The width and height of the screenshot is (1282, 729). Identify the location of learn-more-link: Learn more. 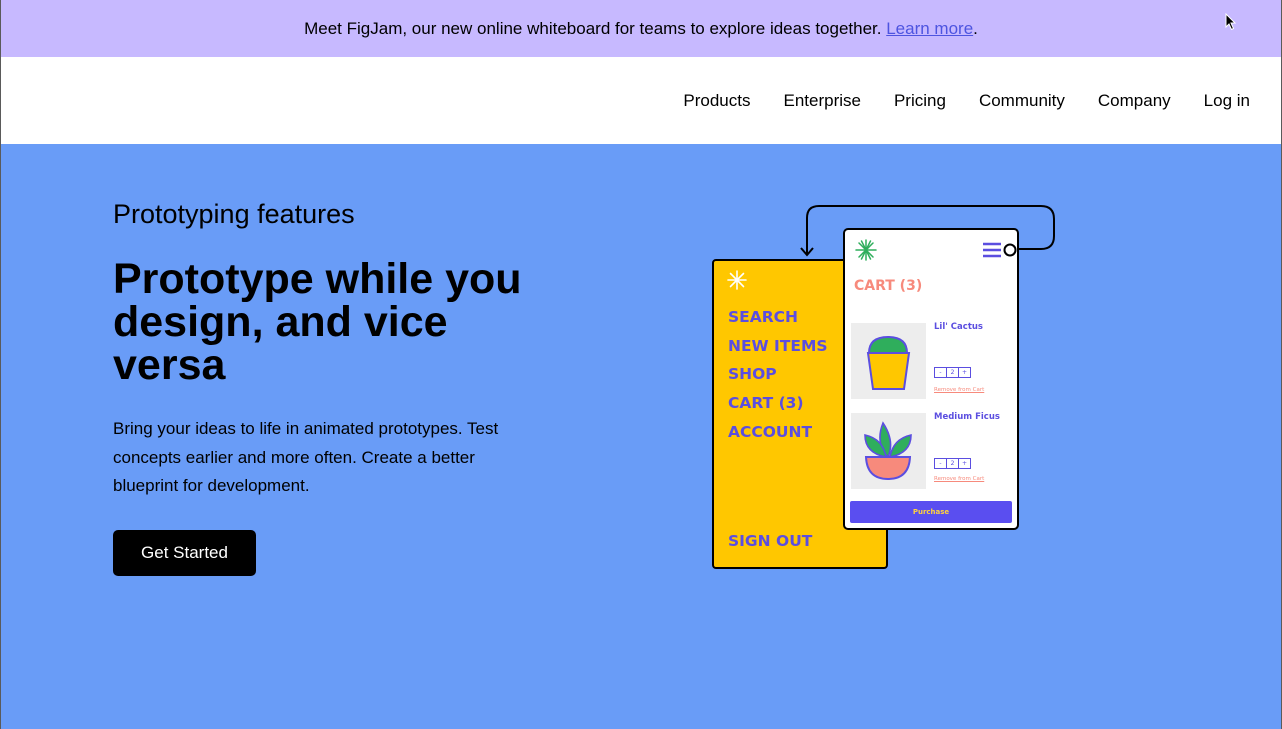
(929, 29).